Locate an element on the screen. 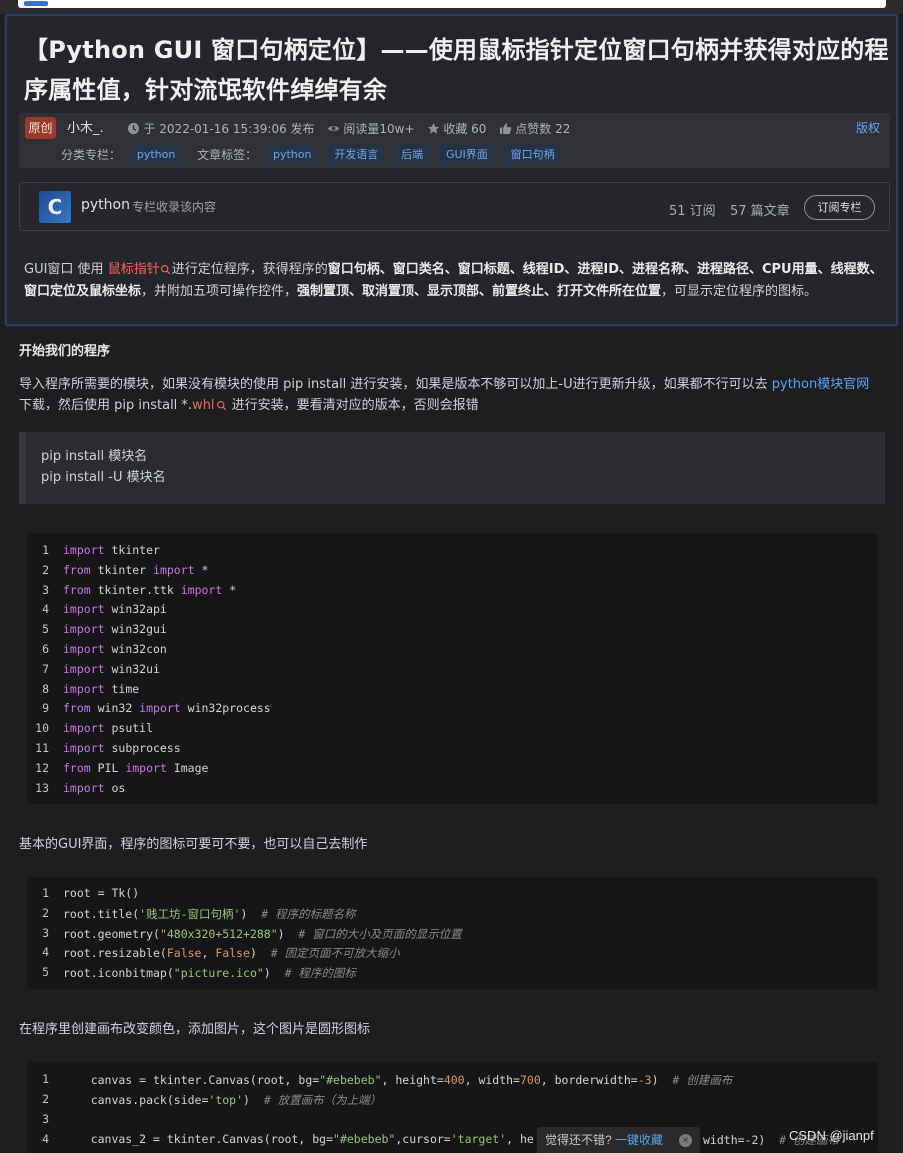 The width and height of the screenshot is (903, 1153). article-tag: 后端 is located at coordinates (412, 154).